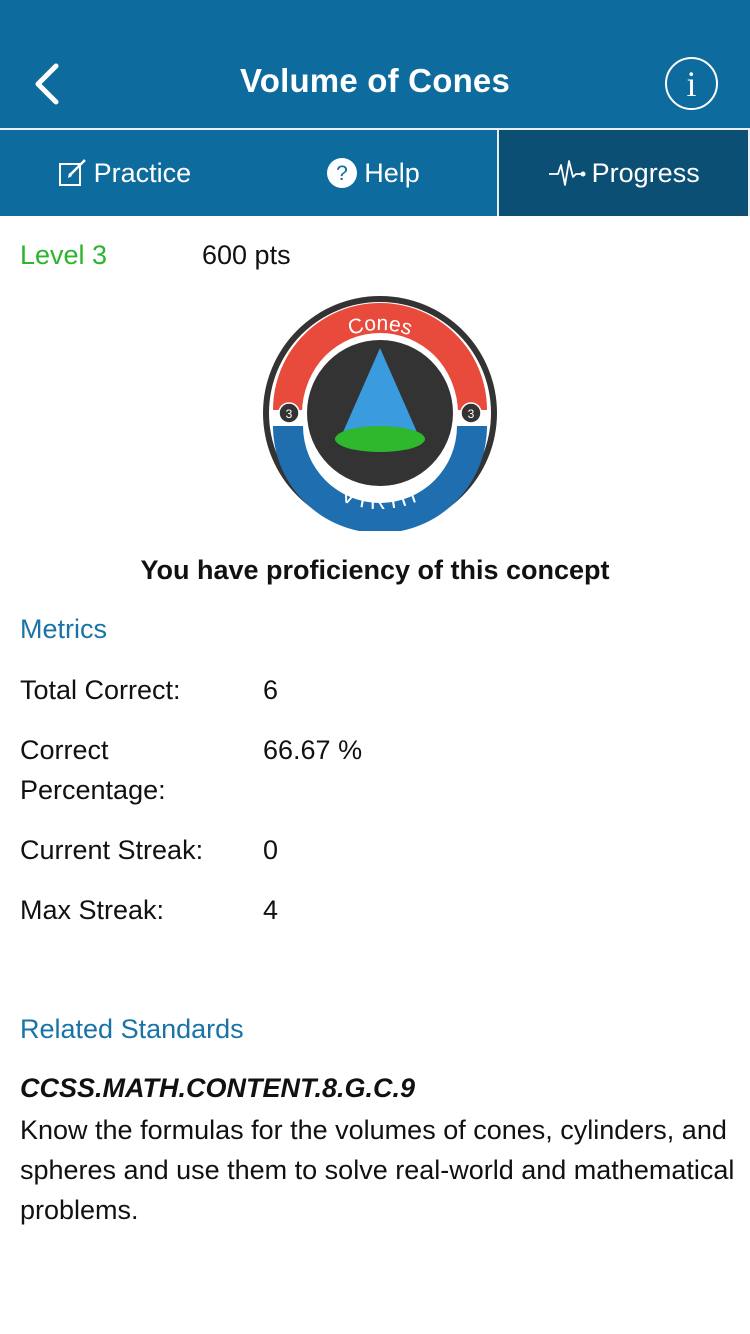  What do you see at coordinates (72, 172) in the screenshot?
I see `edit-icon` at bounding box center [72, 172].